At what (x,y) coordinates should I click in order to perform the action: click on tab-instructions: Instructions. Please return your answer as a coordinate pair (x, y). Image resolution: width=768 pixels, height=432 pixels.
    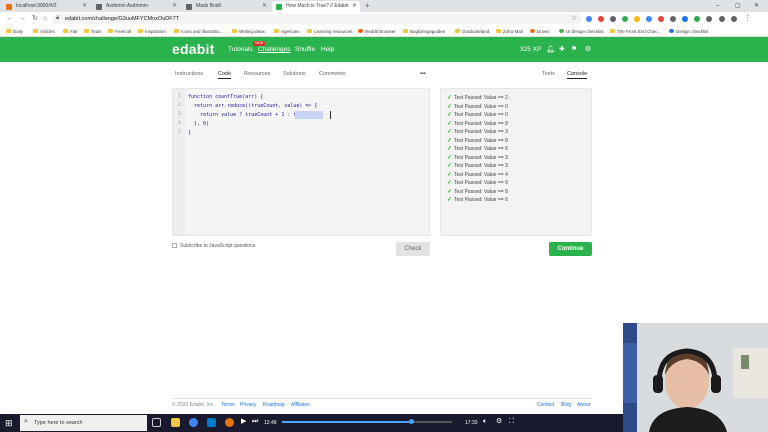
    Looking at the image, I should click on (189, 74).